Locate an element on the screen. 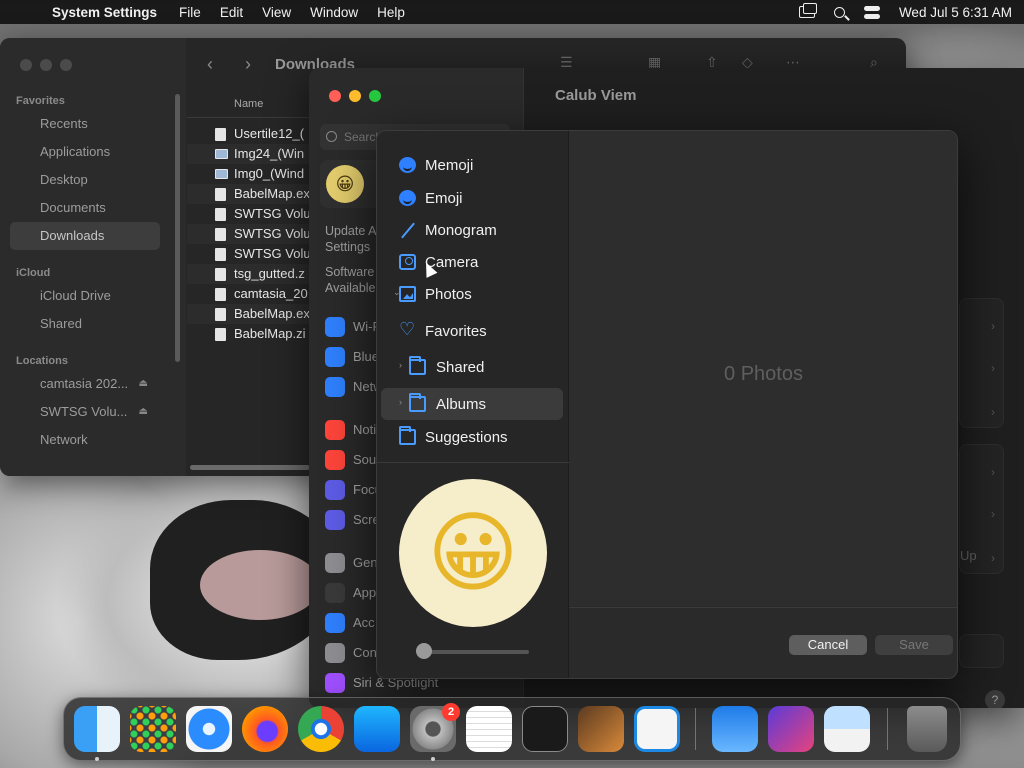 The width and height of the screenshot is (1024, 768). sidebar-item-camtasia: camtasia 202... ⏏ is located at coordinates (85, 384).